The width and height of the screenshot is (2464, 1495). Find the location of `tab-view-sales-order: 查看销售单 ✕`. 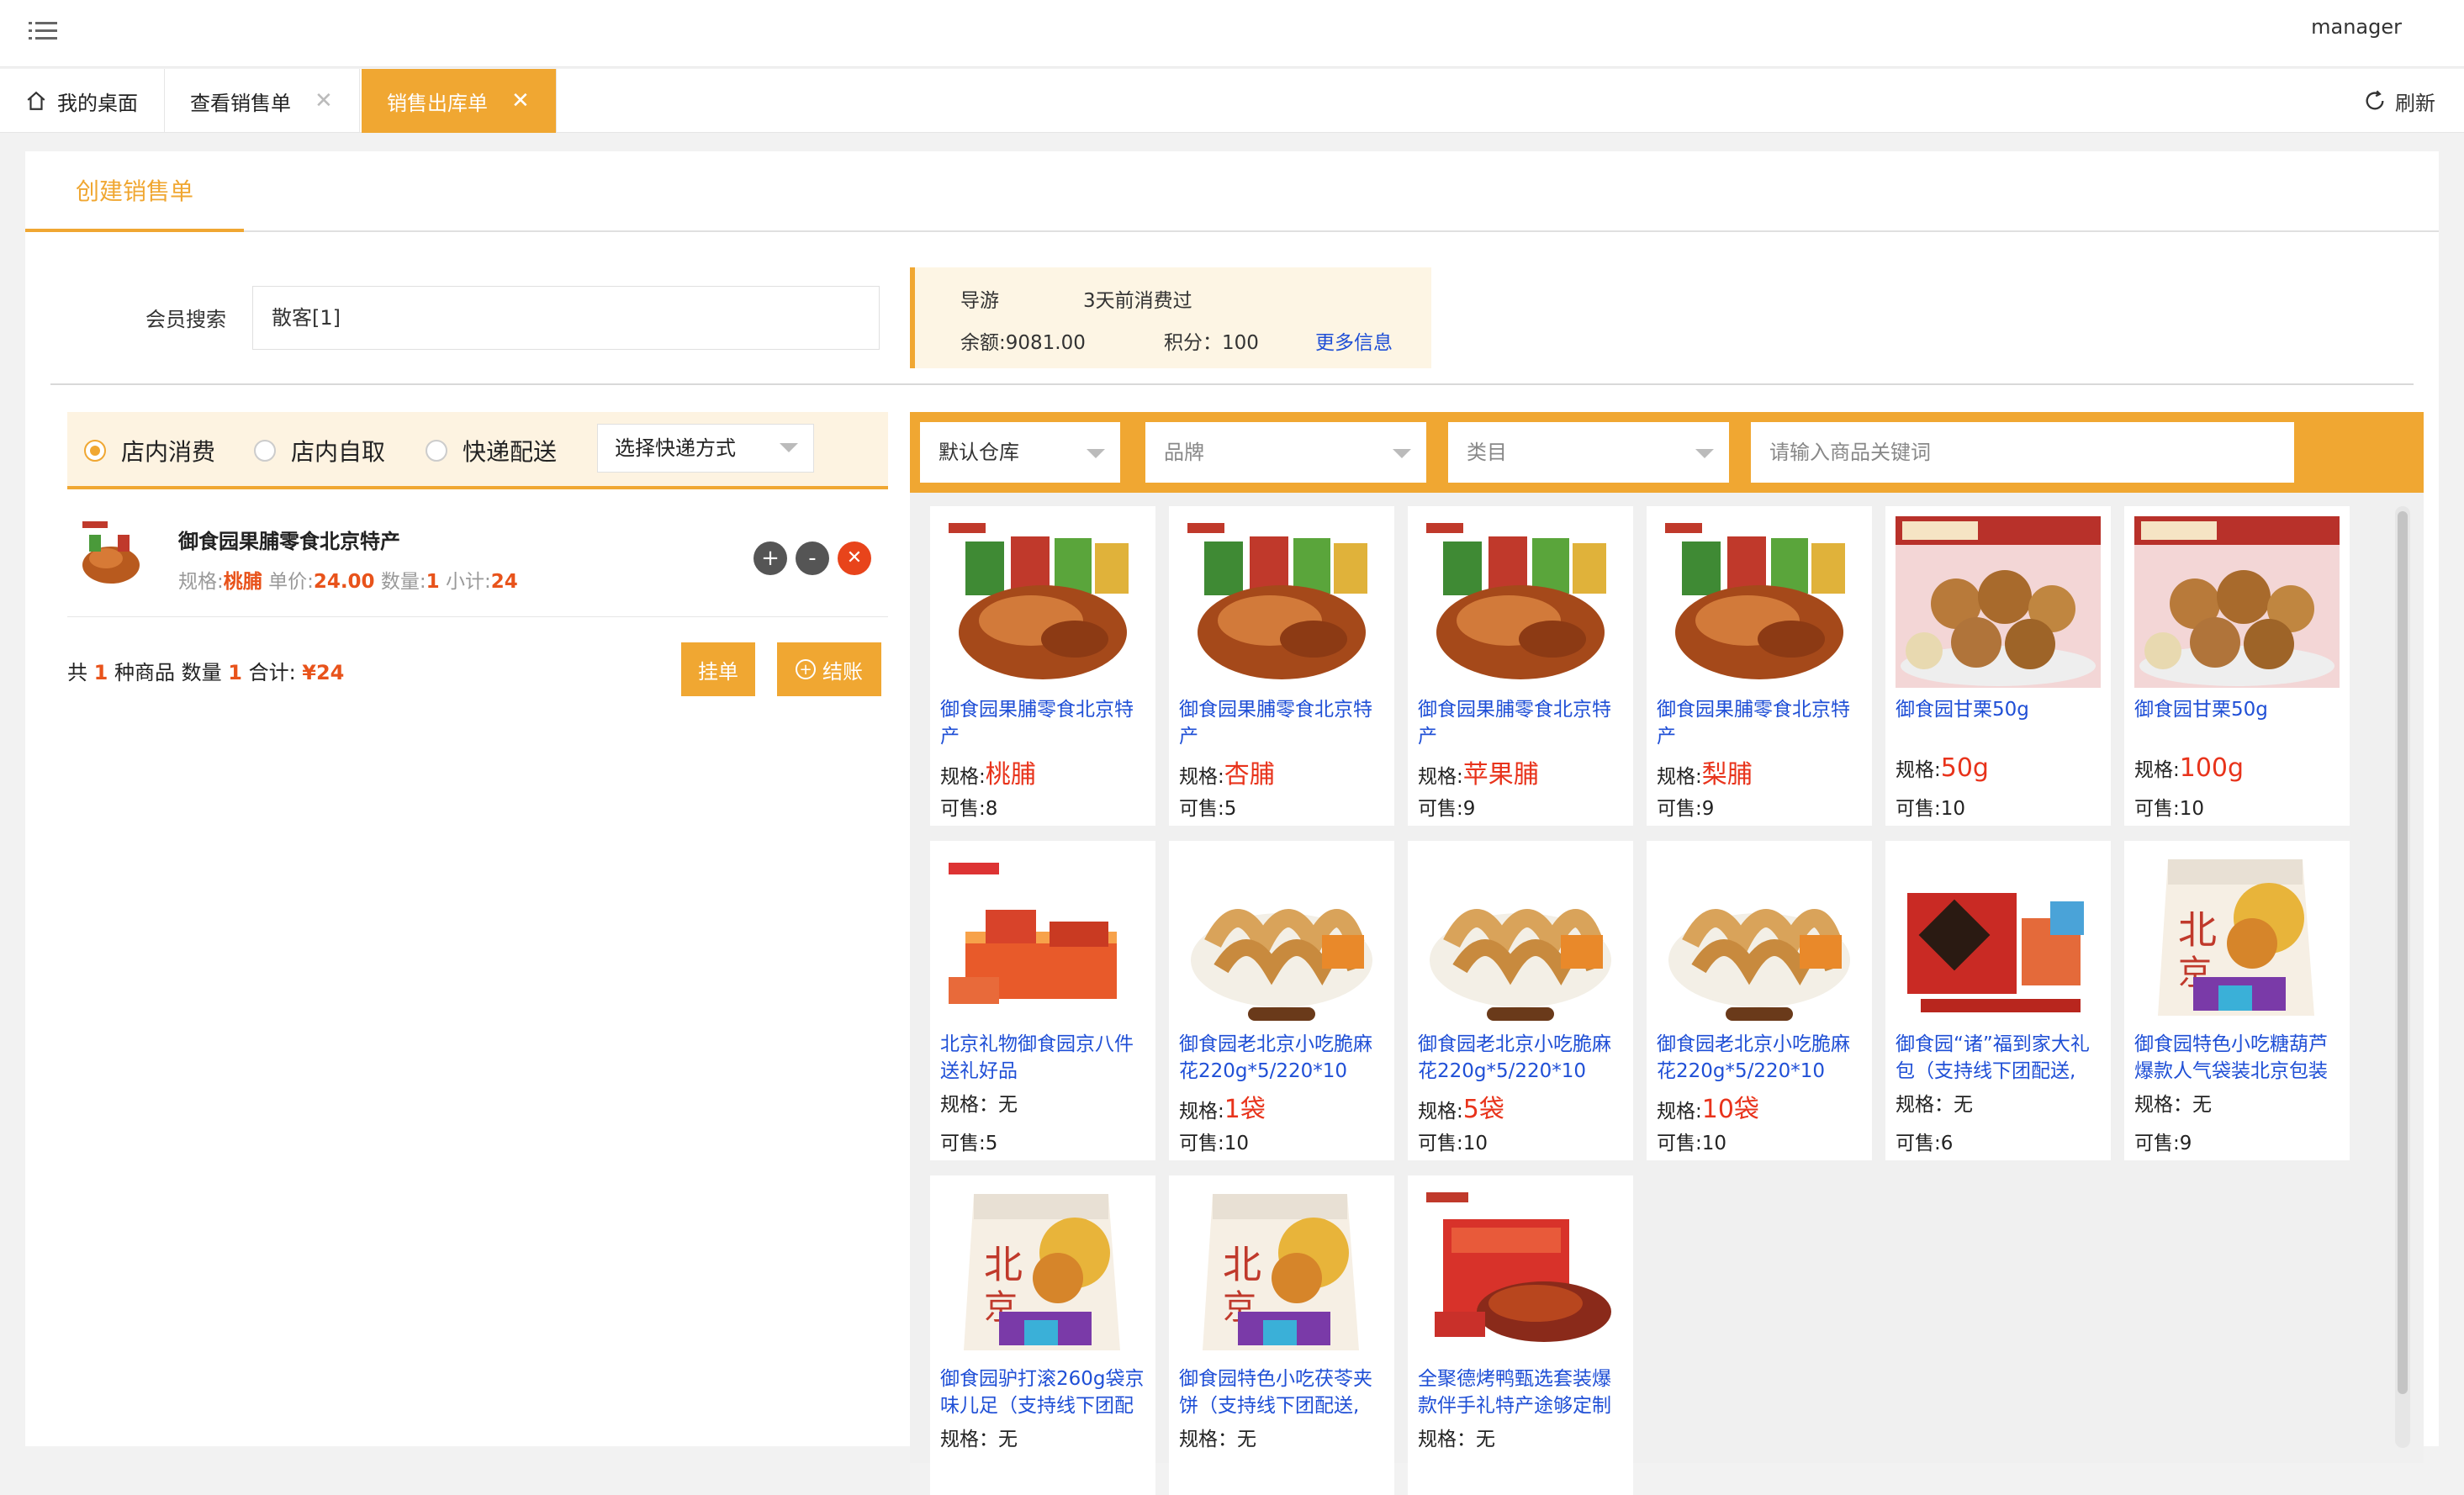

tab-view-sales-order: 查看销售单 ✕ is located at coordinates (262, 101).